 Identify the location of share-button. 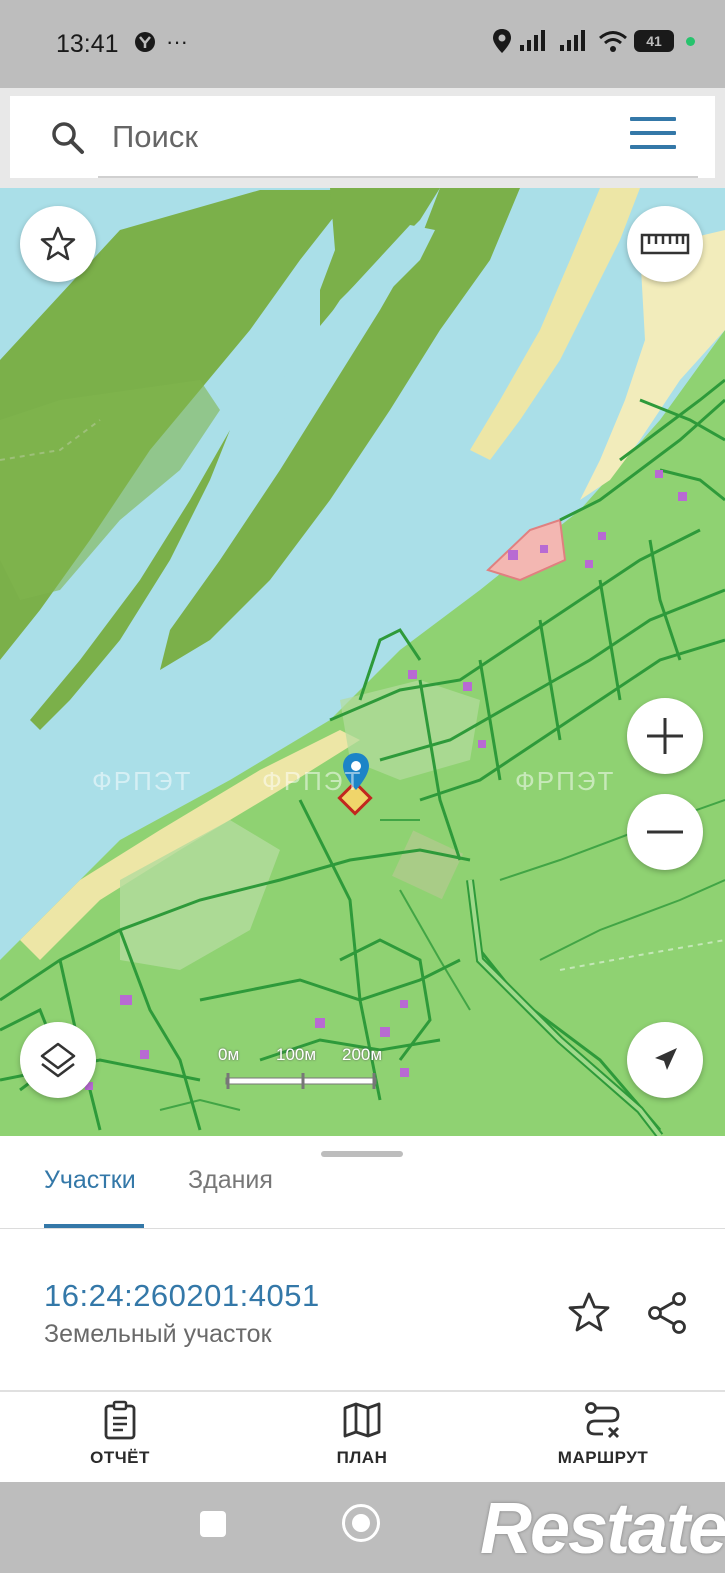
(667, 1313).